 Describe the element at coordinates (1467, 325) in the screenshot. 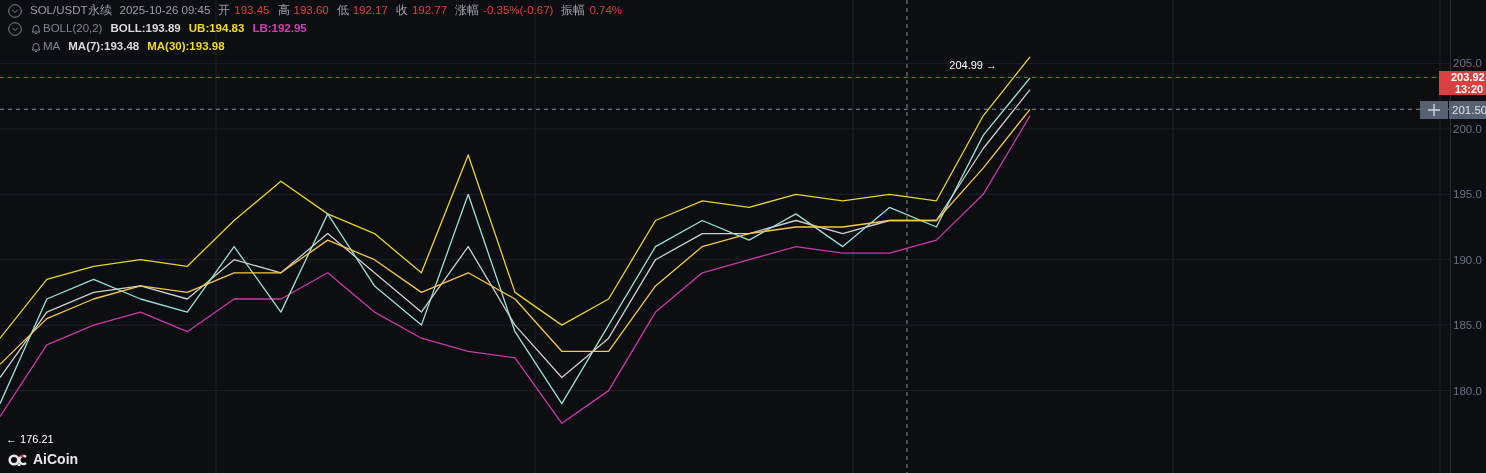

I see `price-axis-label: 185.0` at that location.